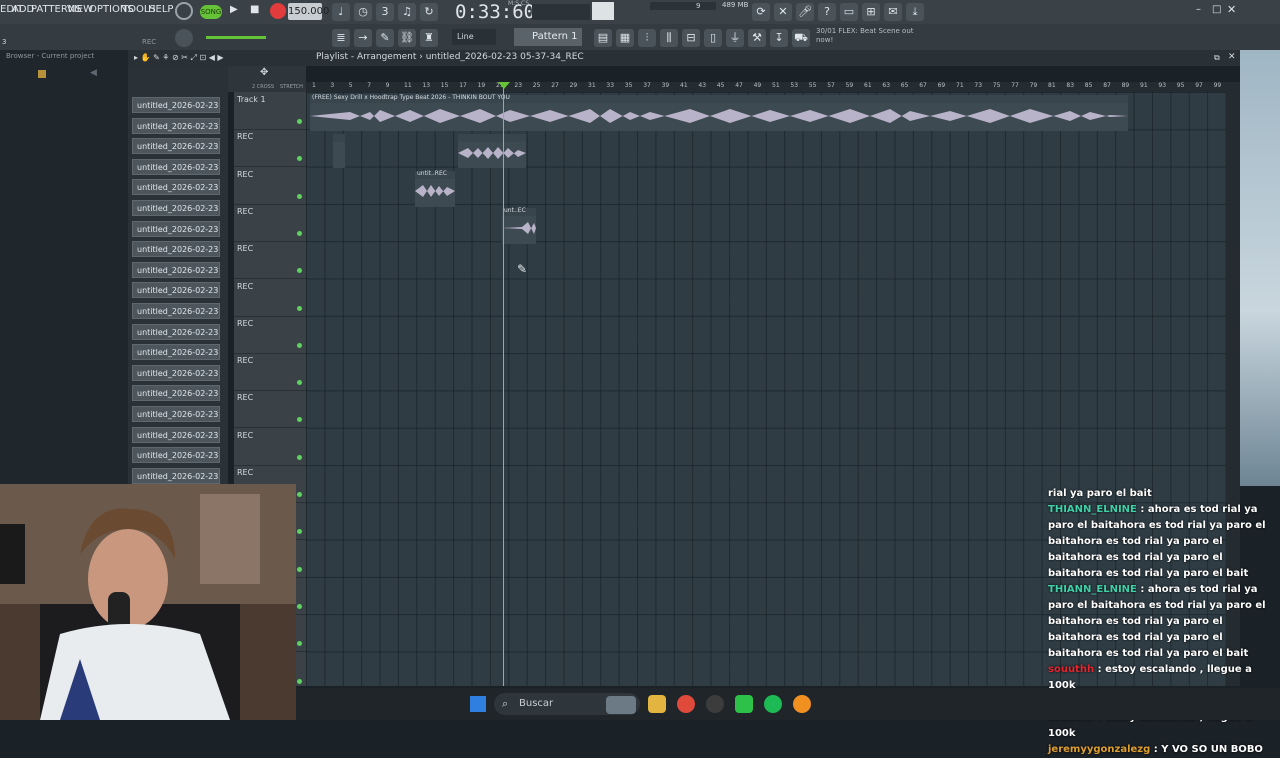 Image resolution: width=1280 pixels, height=758 pixels. What do you see at coordinates (1217, 58) in the screenshot?
I see `playlist-detach-icon: ⧉` at bounding box center [1217, 58].